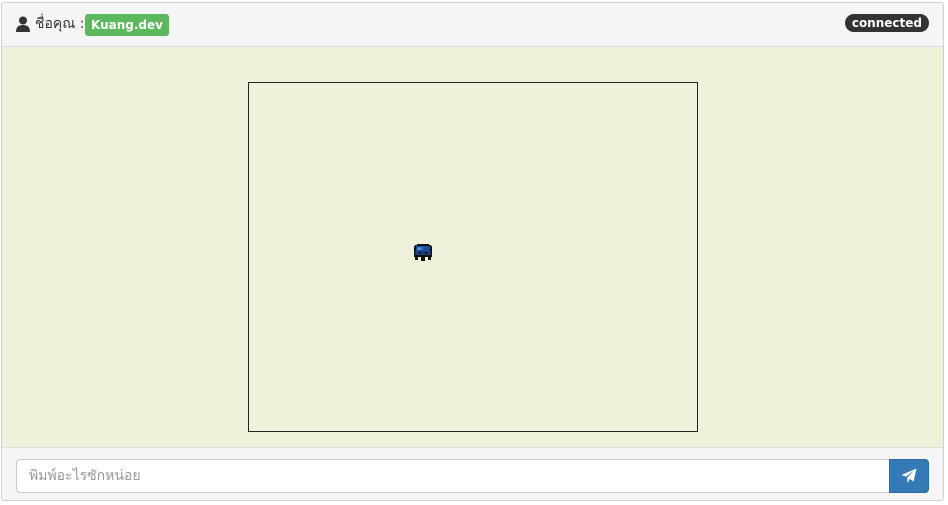  I want to click on send-button, so click(909, 476).